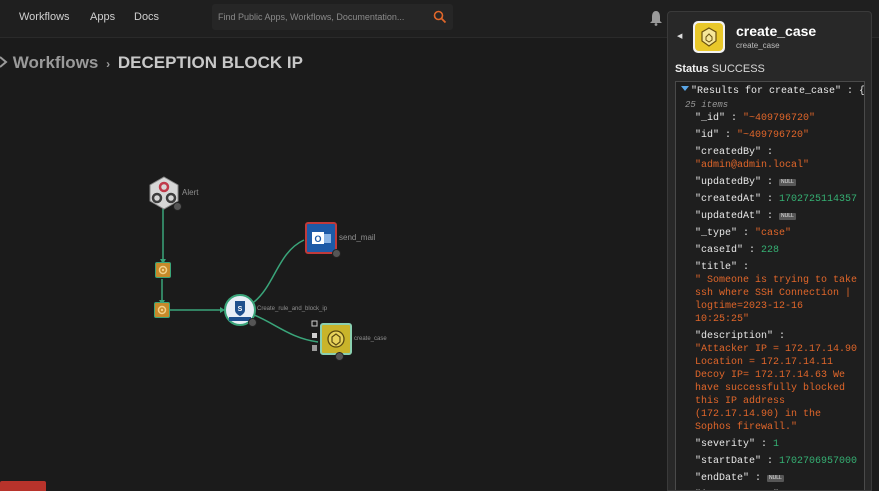 This screenshot has width=879, height=491. I want to click on result-field-value: 1, so click(776, 444).